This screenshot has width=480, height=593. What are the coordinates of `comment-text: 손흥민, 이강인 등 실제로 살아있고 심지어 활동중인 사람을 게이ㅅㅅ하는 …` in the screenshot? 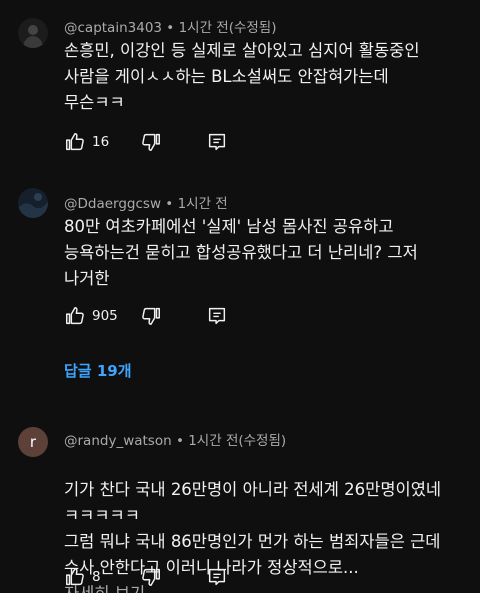 It's located at (242, 76).